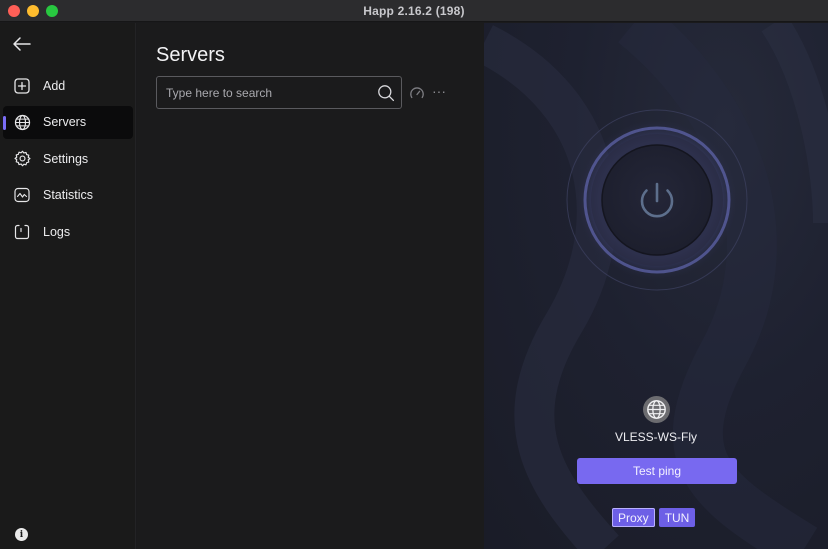 The image size is (828, 549). What do you see at coordinates (677, 517) in the screenshot?
I see `tun-mode-button: TUN` at bounding box center [677, 517].